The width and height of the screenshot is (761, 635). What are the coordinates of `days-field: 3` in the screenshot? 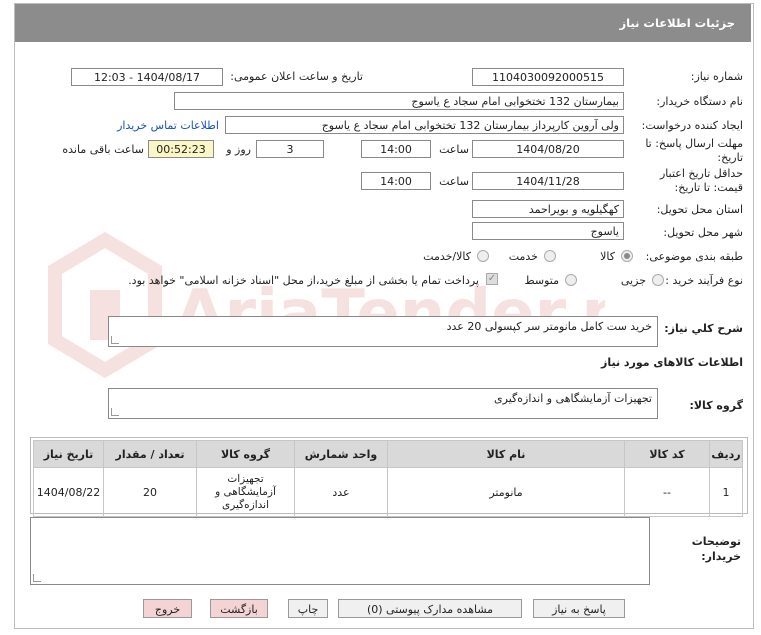 It's located at (290, 149).